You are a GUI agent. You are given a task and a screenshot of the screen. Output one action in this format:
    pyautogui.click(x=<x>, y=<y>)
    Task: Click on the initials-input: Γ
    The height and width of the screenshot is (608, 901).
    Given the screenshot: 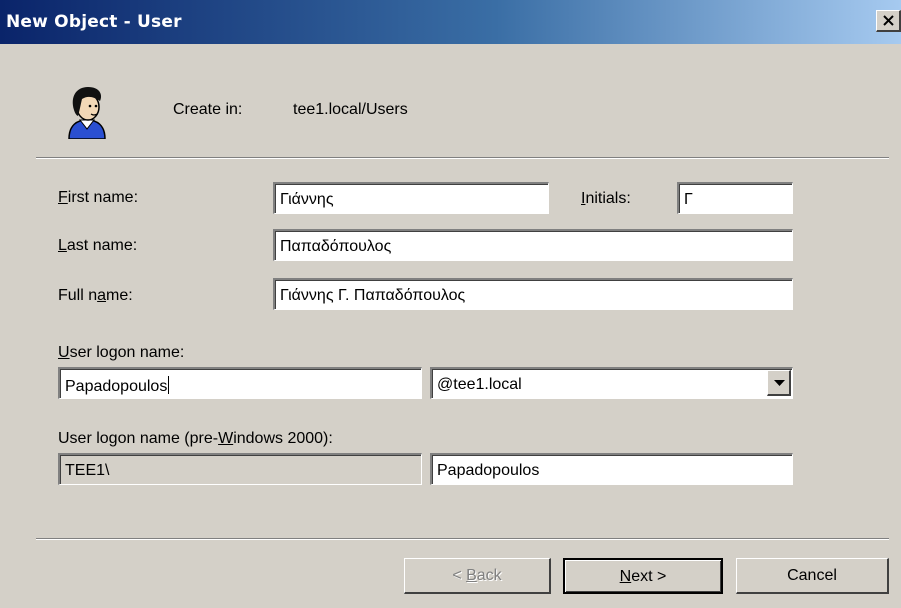 What is the action you would take?
    pyautogui.click(x=735, y=198)
    